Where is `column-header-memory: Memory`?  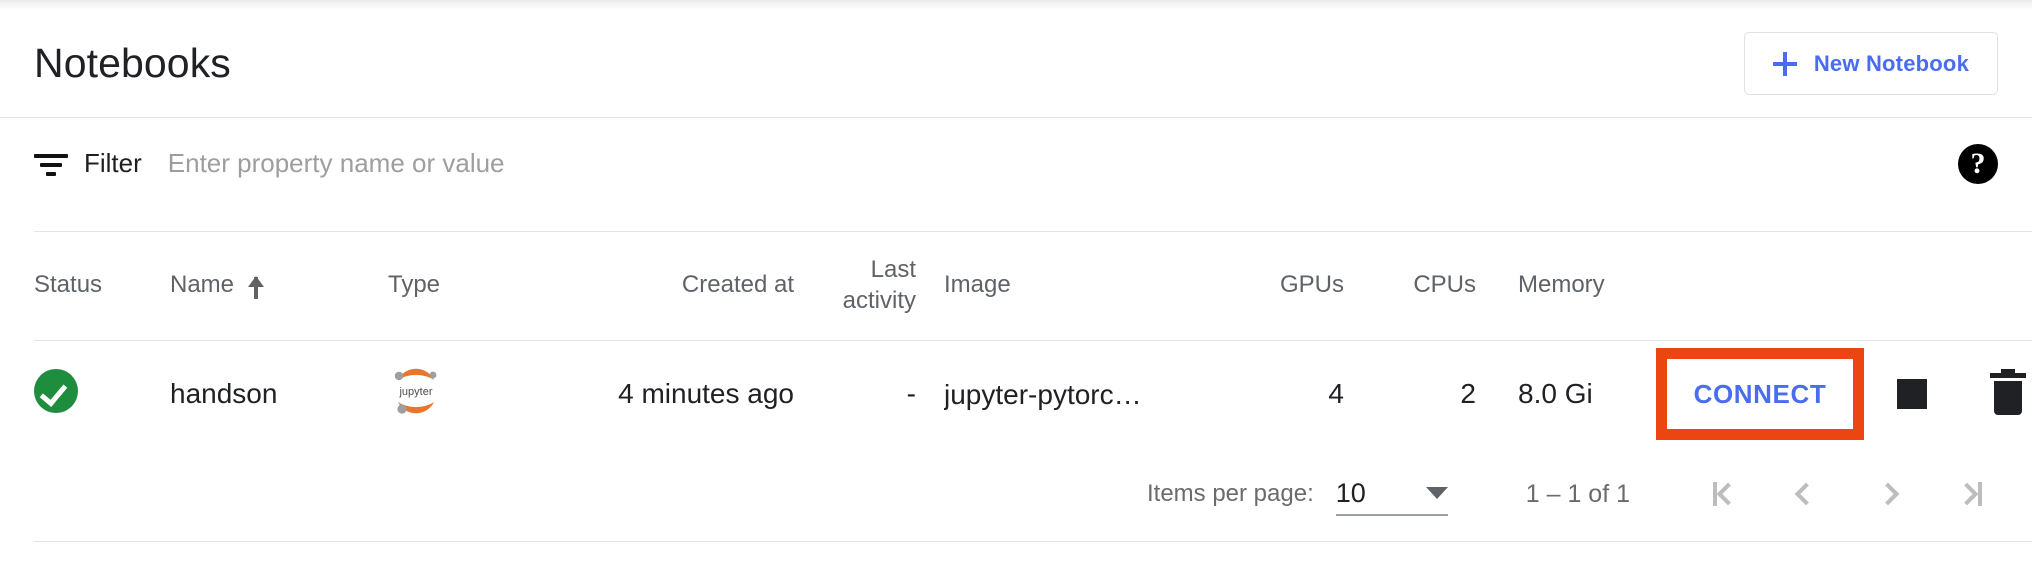 column-header-memory: Memory is located at coordinates (1552, 286).